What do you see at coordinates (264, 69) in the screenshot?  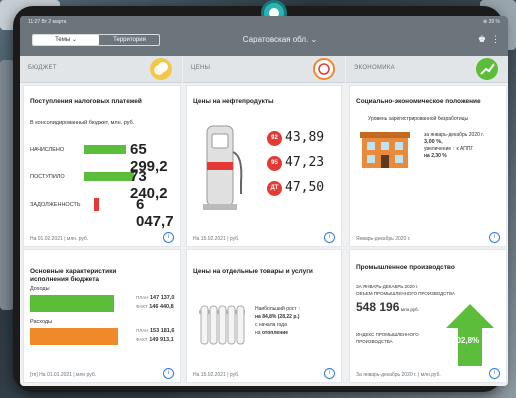 I see `column-header-prices: ЦЕНЫ` at bounding box center [264, 69].